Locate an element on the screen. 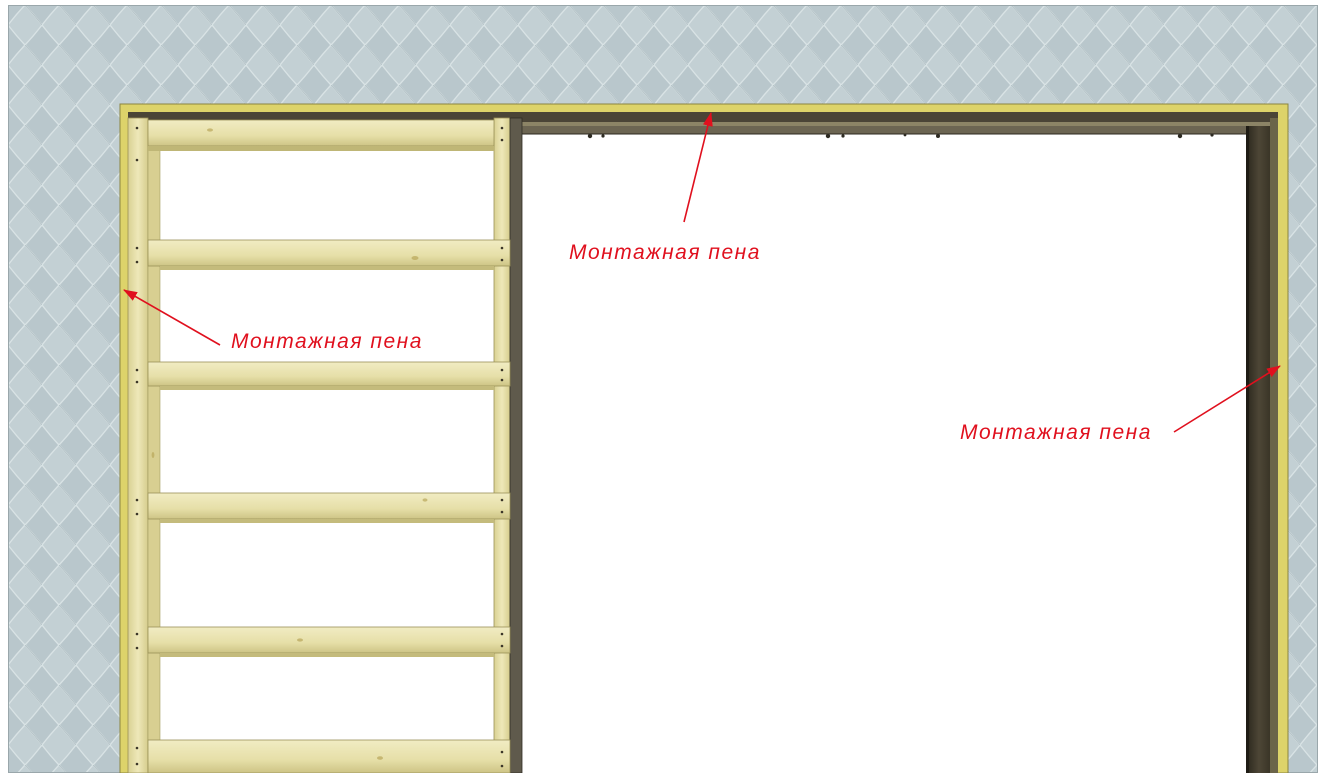  cassette-post-left is located at coordinates (138, 445).